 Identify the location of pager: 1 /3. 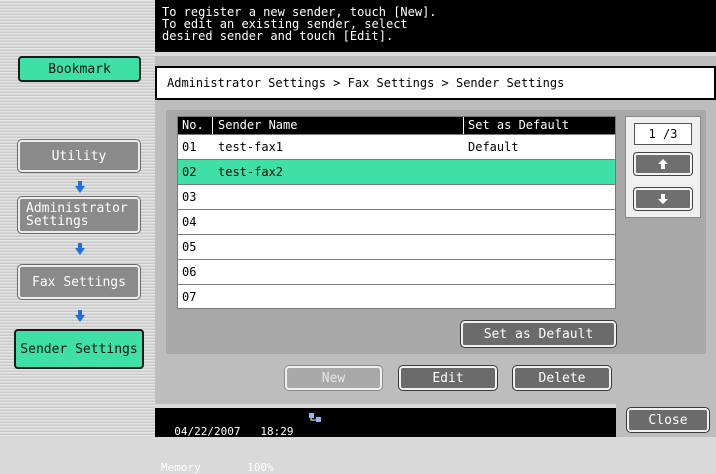
(663, 167).